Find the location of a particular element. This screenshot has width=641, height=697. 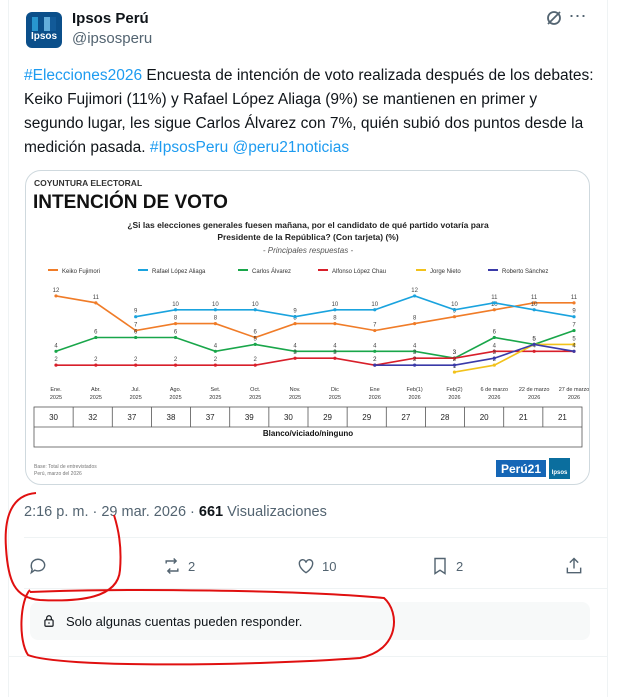

data-label: 5 is located at coordinates (574, 339).